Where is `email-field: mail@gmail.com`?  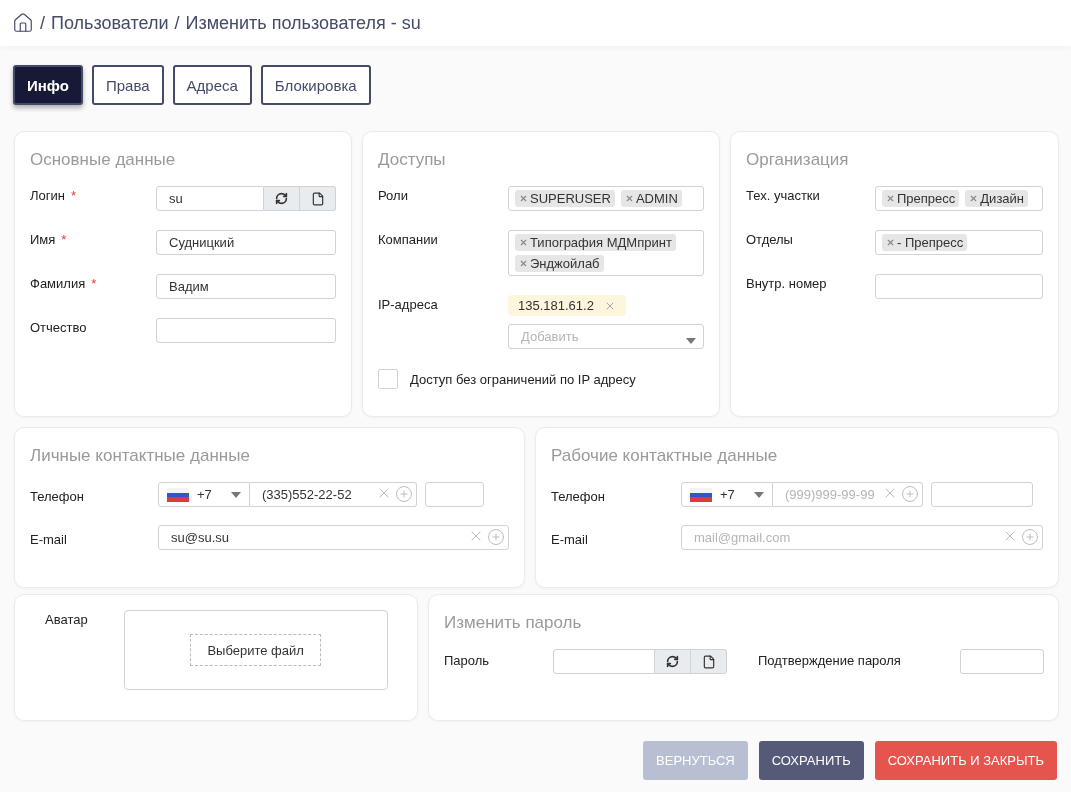
email-field: mail@gmail.com is located at coordinates (862, 537).